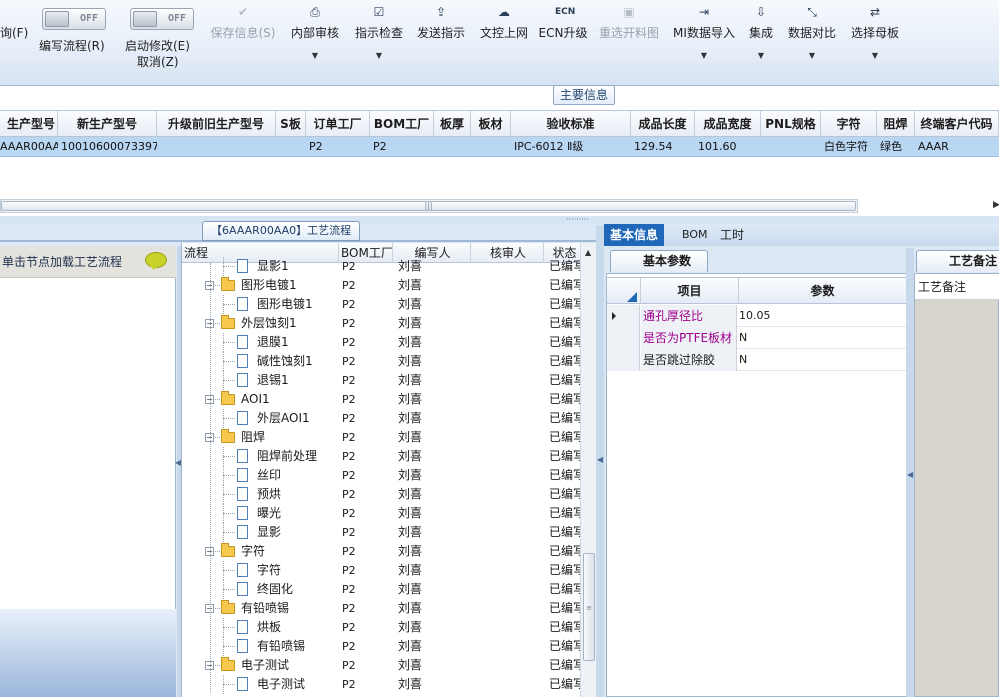 The image size is (999, 697). I want to click on tree-row: 显影 P2 刘喜 已编写, so click(382, 532).